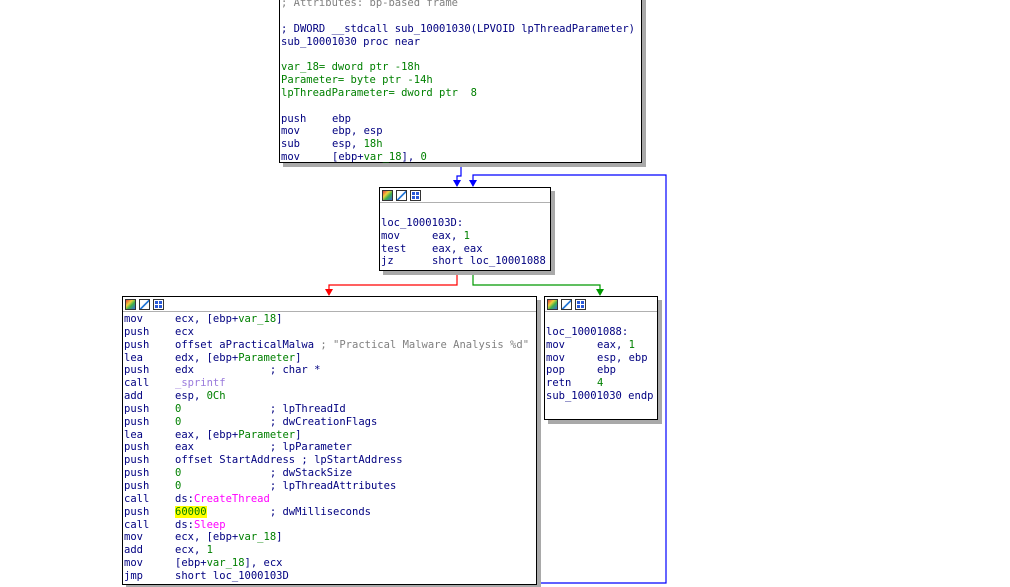 This screenshot has width=1010, height=587. Describe the element at coordinates (351, 41) in the screenshot. I see `proc-line: sub_10001030 proc near` at that location.